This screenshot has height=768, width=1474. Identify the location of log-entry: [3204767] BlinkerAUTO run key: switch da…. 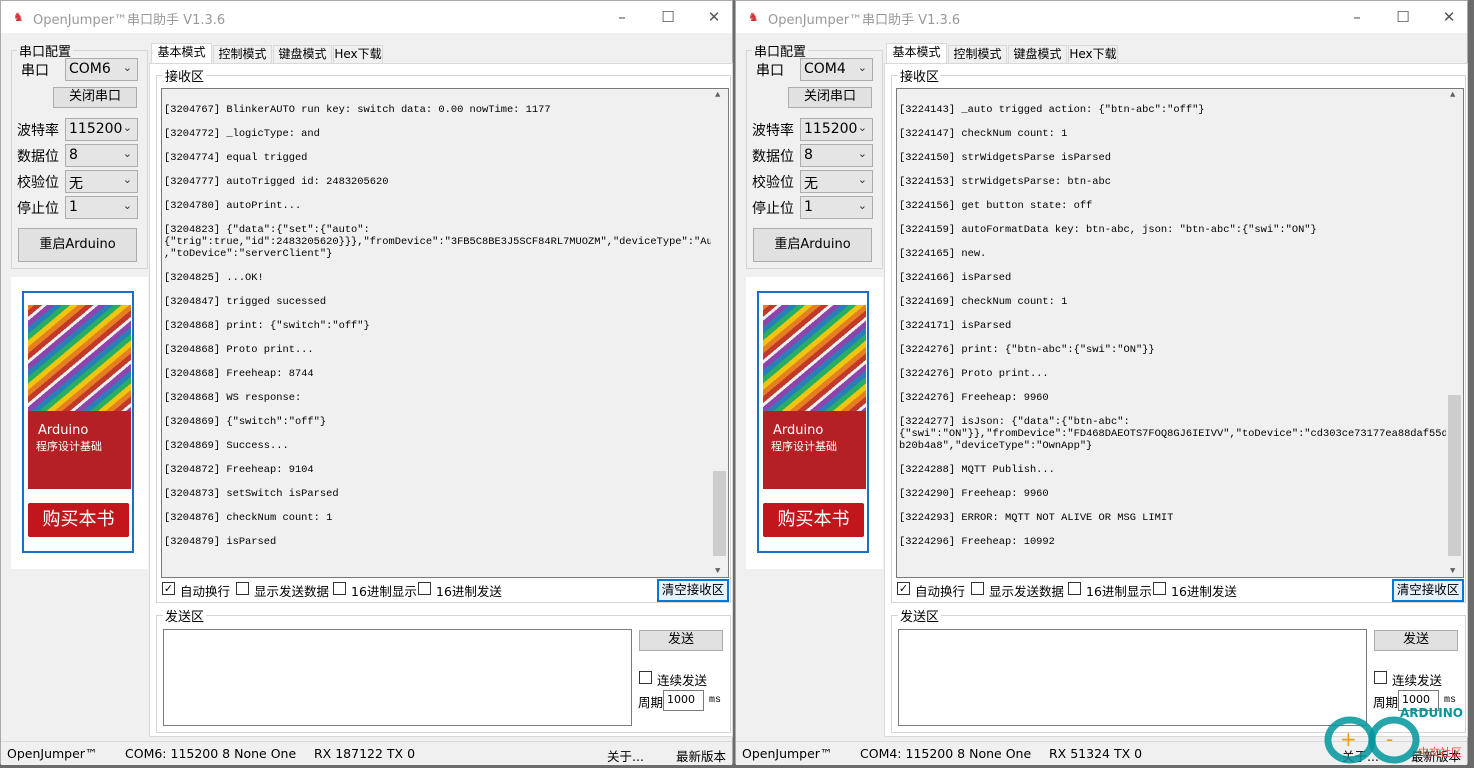
(437, 110).